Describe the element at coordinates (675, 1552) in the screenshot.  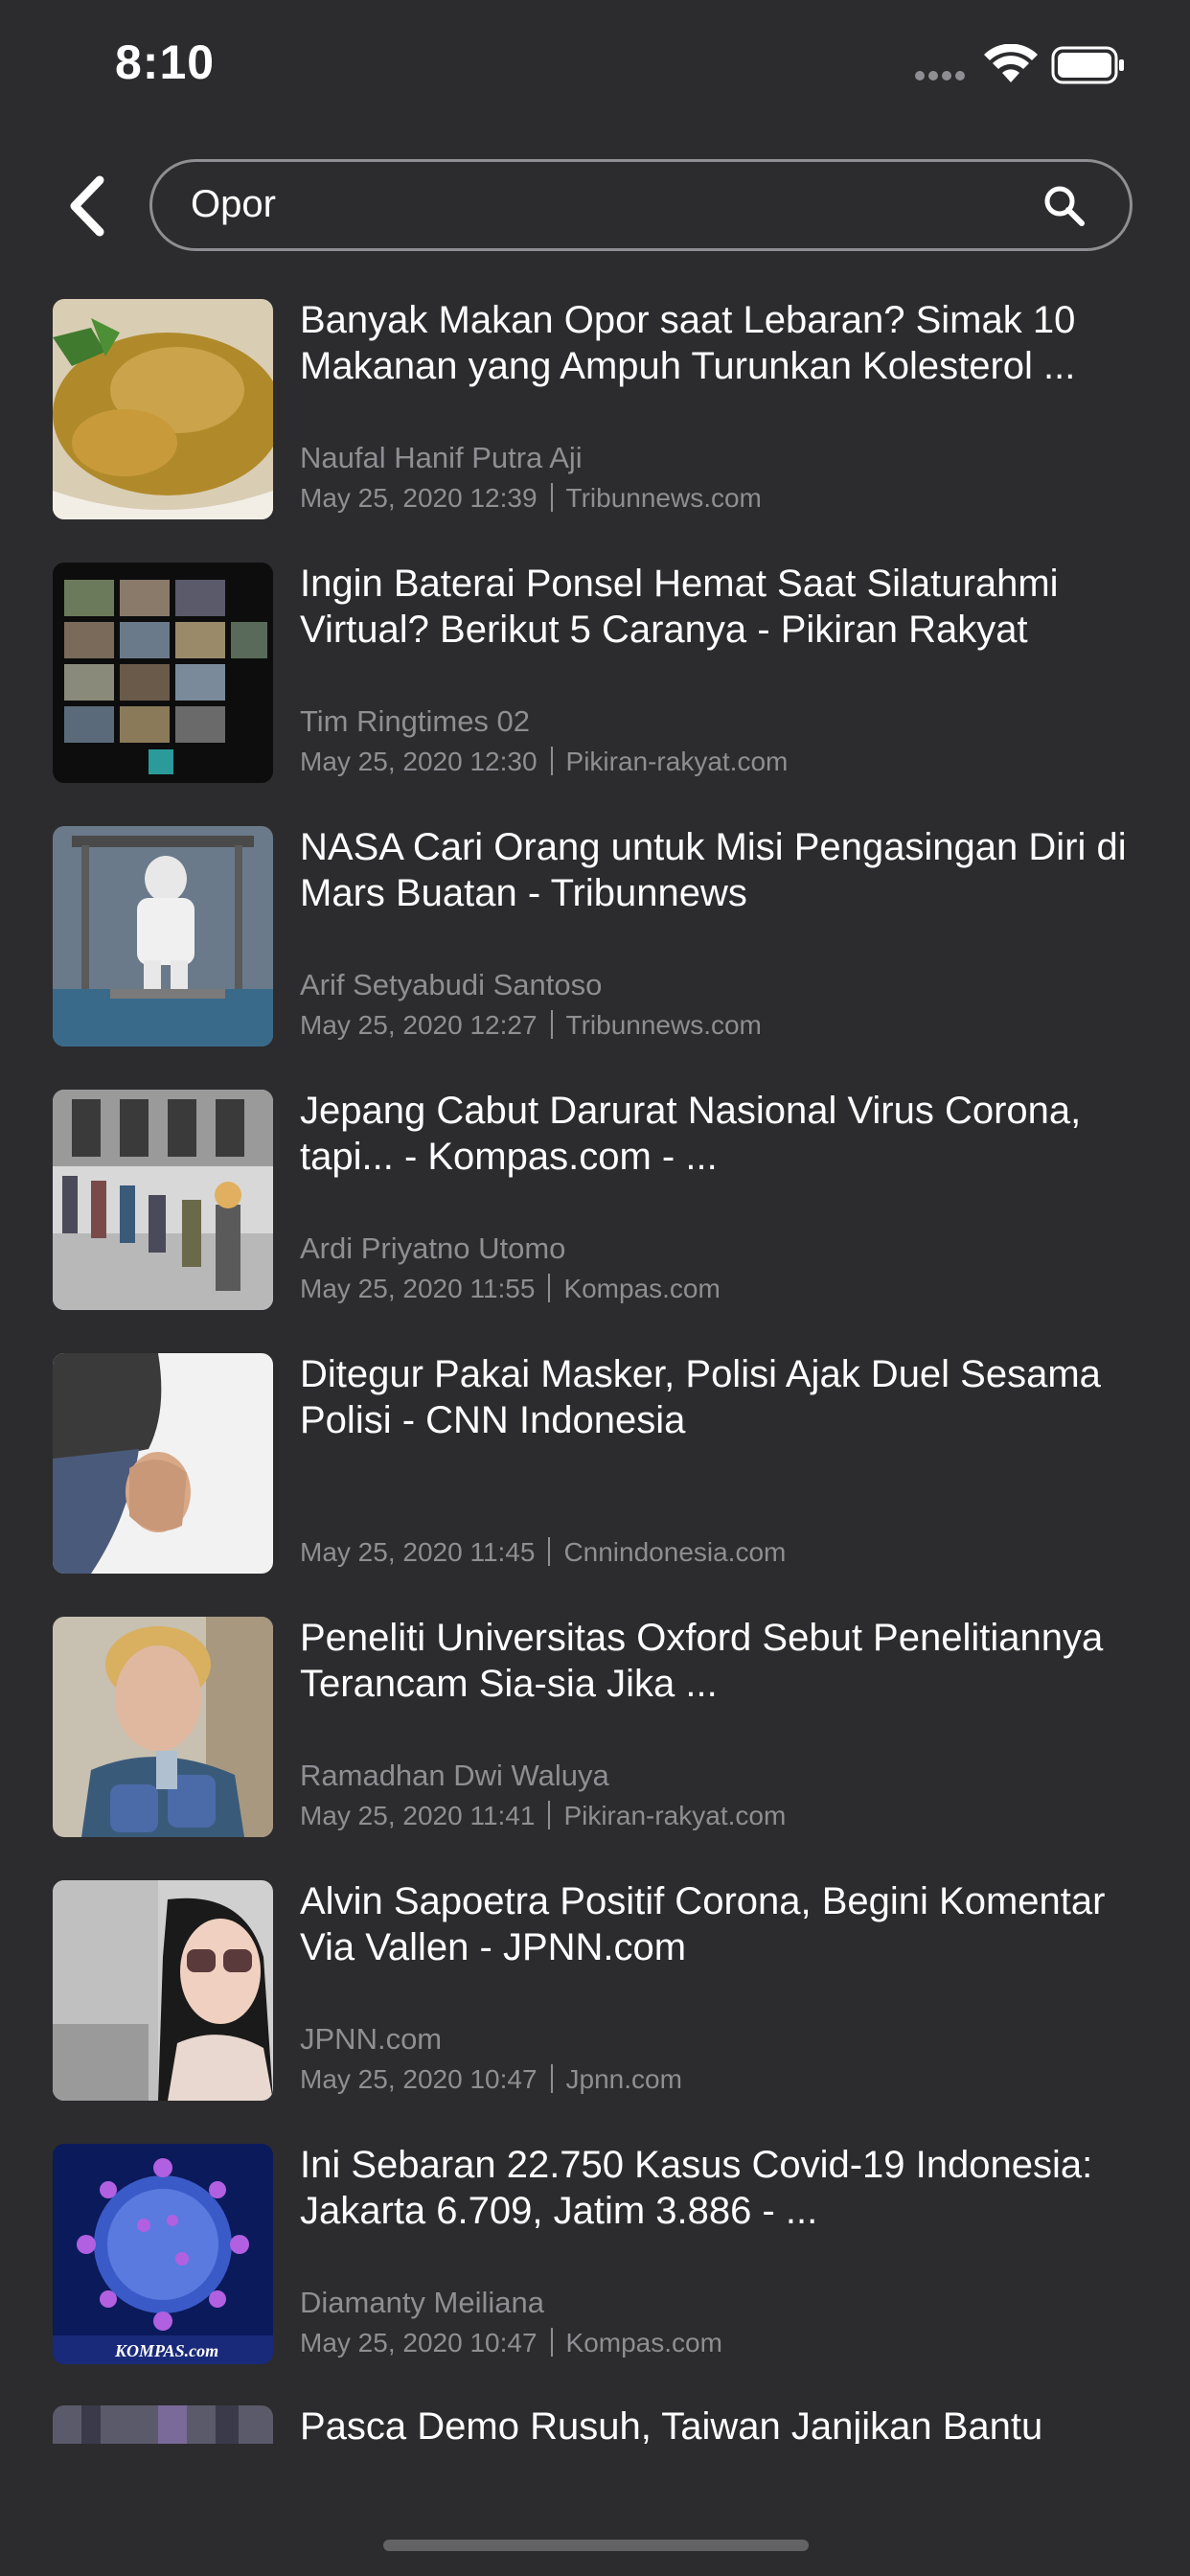
I see `article-source: Cnnindonesia.com` at that location.